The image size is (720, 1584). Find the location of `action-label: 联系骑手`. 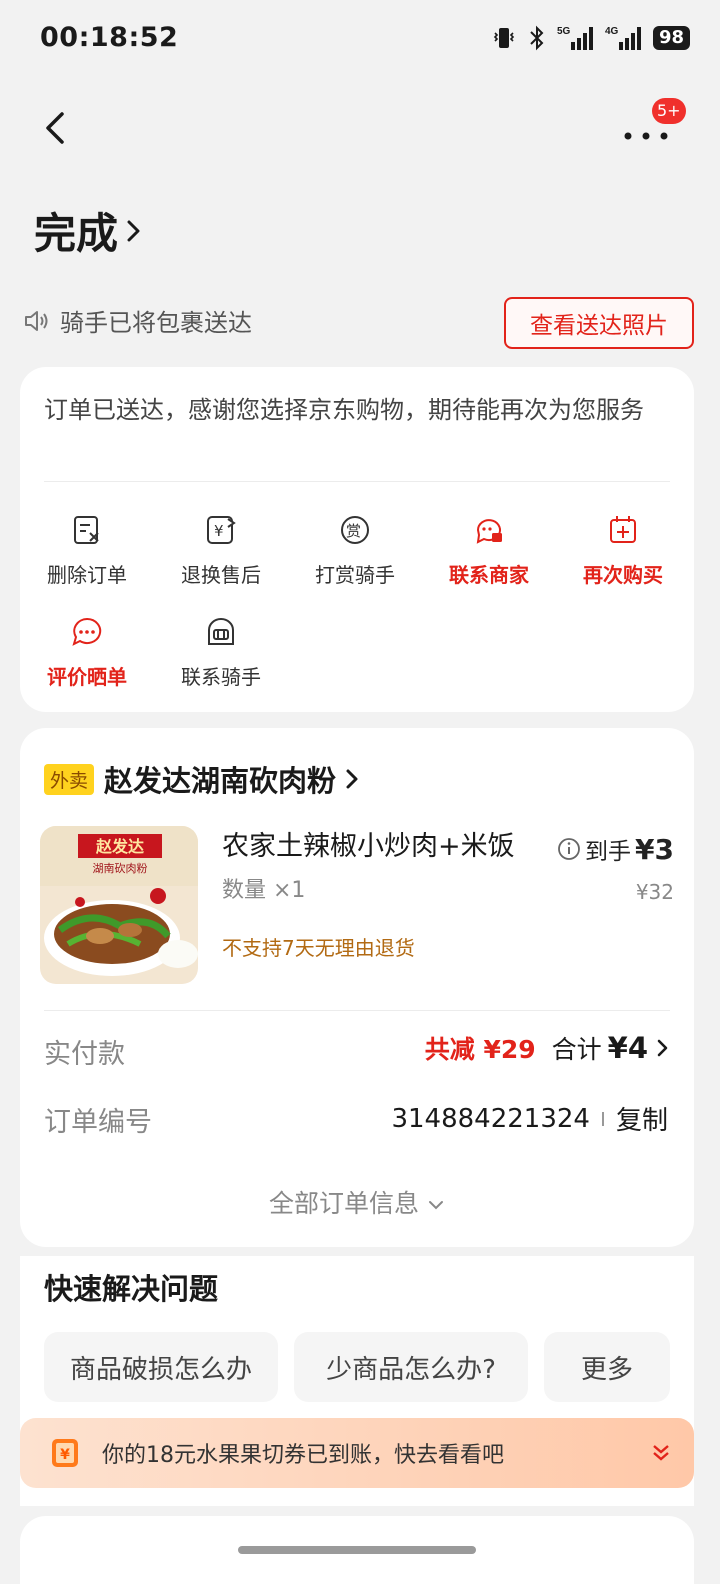

action-label: 联系骑手 is located at coordinates (221, 677).